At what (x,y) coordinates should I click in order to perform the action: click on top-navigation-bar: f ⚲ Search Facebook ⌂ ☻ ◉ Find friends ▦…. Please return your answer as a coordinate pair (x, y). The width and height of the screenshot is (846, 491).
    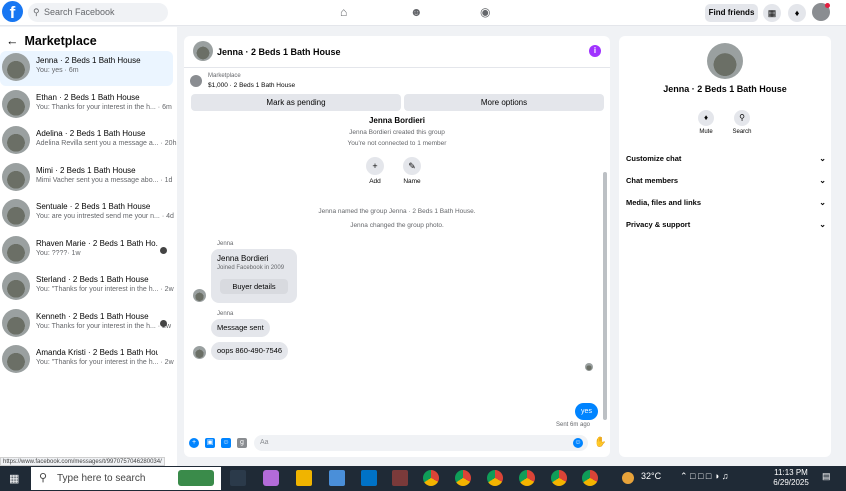
    Looking at the image, I should click on (423, 13).